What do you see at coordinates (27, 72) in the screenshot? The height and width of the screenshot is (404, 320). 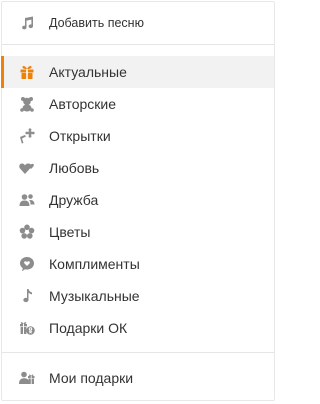 I see `gift-icon` at bounding box center [27, 72].